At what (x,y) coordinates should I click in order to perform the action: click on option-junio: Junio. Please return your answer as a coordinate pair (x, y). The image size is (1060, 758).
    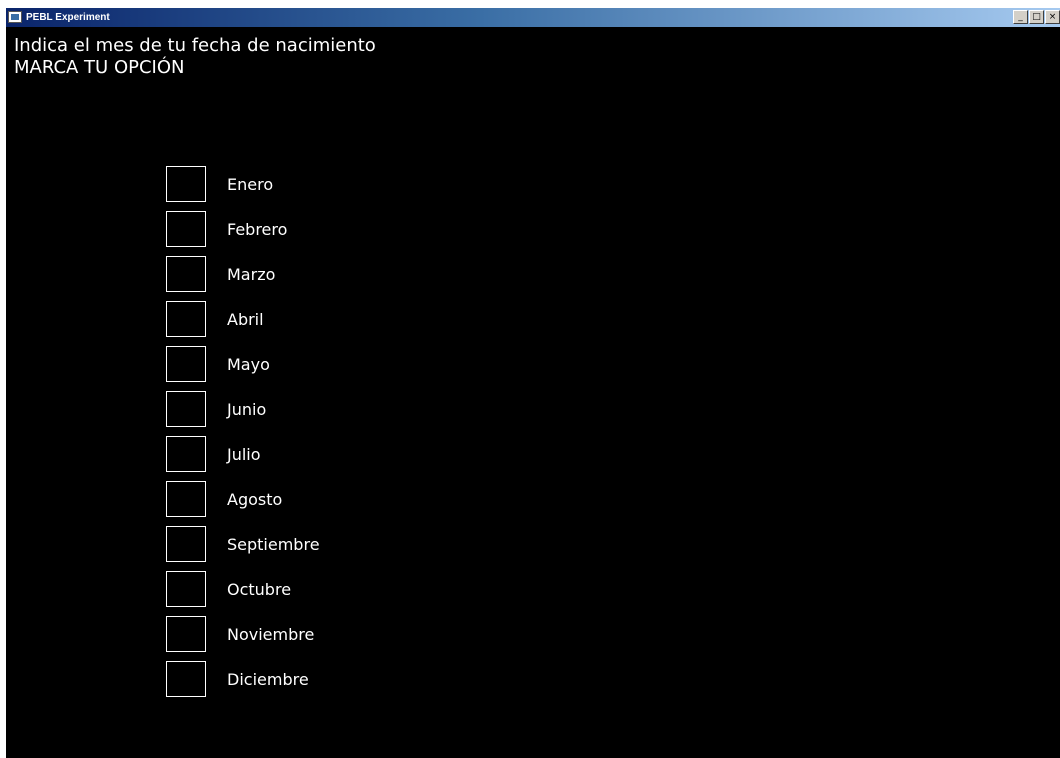
    Looking at the image, I should click on (286, 413).